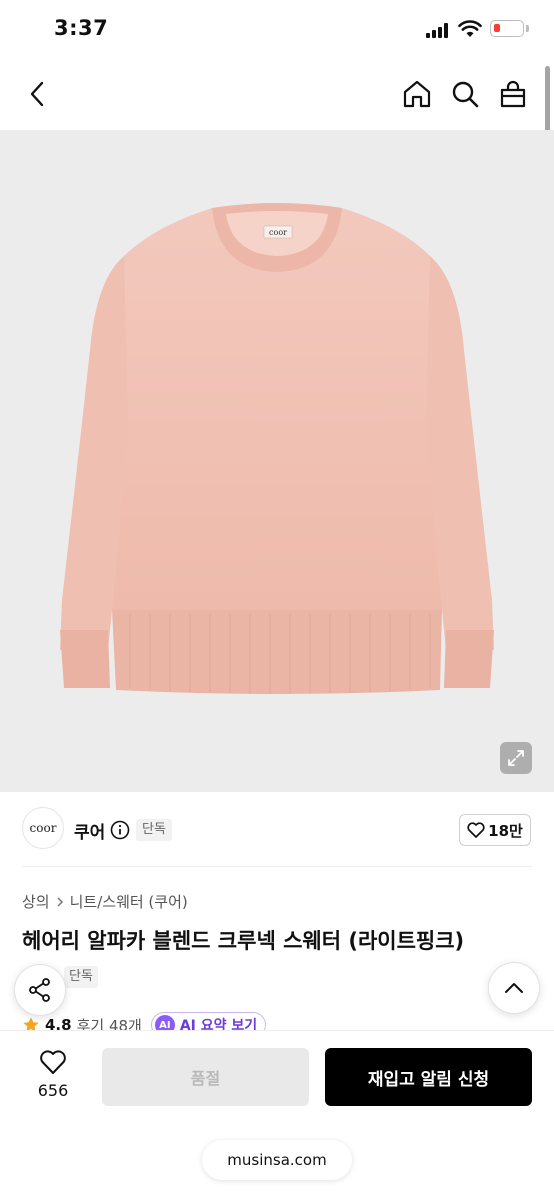  I want to click on expand-image-button, so click(516, 758).